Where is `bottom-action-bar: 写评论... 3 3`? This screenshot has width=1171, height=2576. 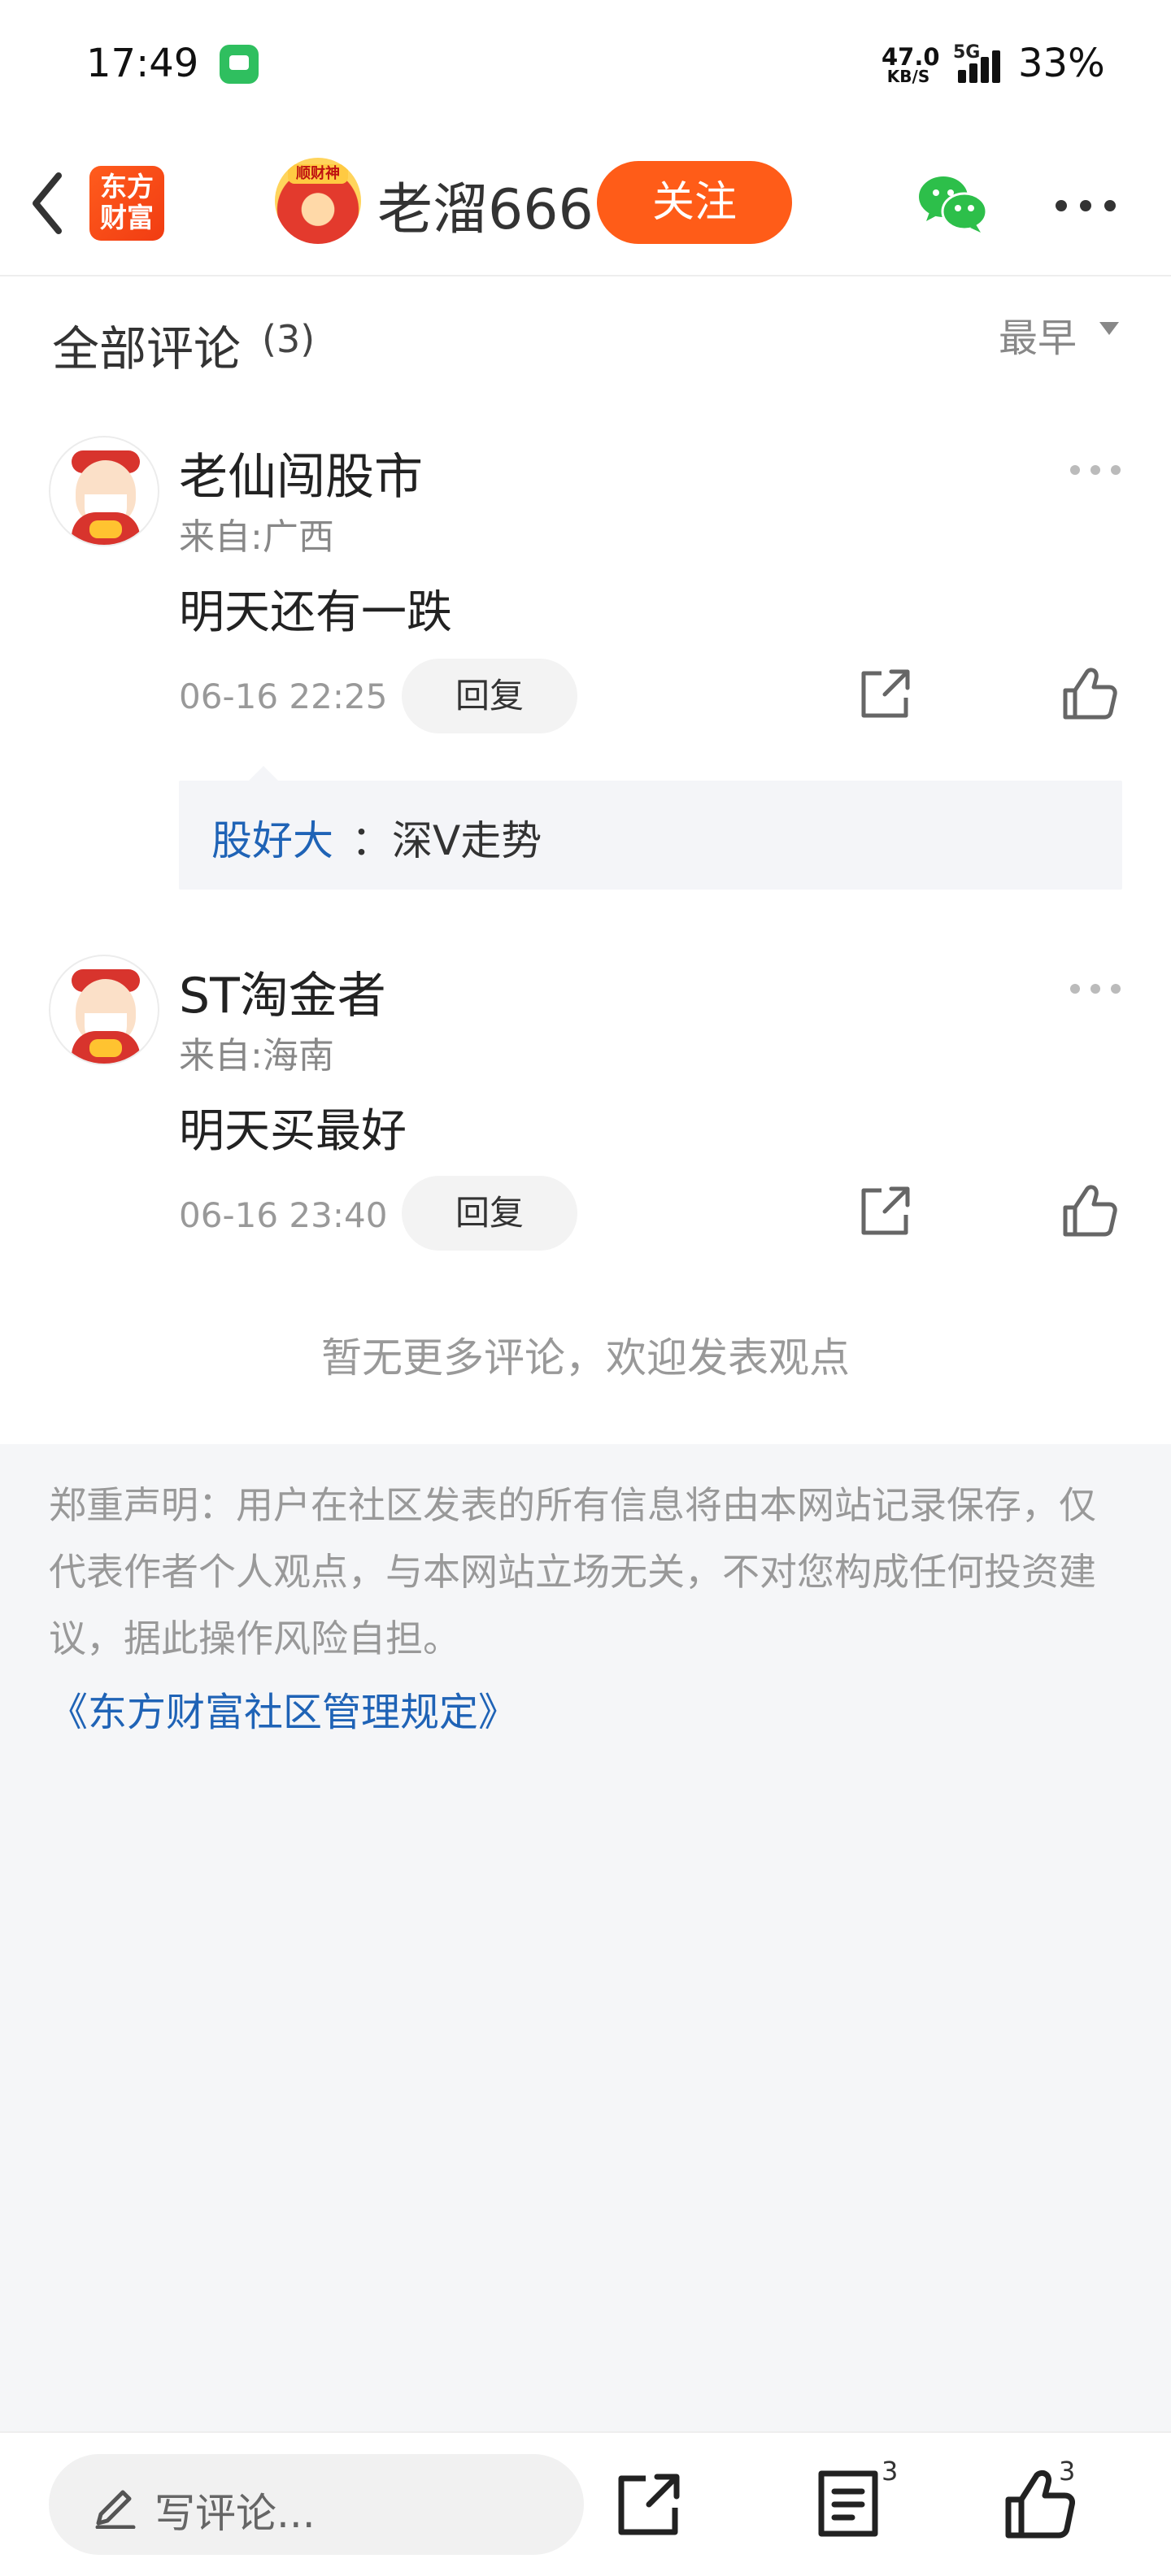
bottom-action-bar: 写评论... 3 3 is located at coordinates (585, 2503).